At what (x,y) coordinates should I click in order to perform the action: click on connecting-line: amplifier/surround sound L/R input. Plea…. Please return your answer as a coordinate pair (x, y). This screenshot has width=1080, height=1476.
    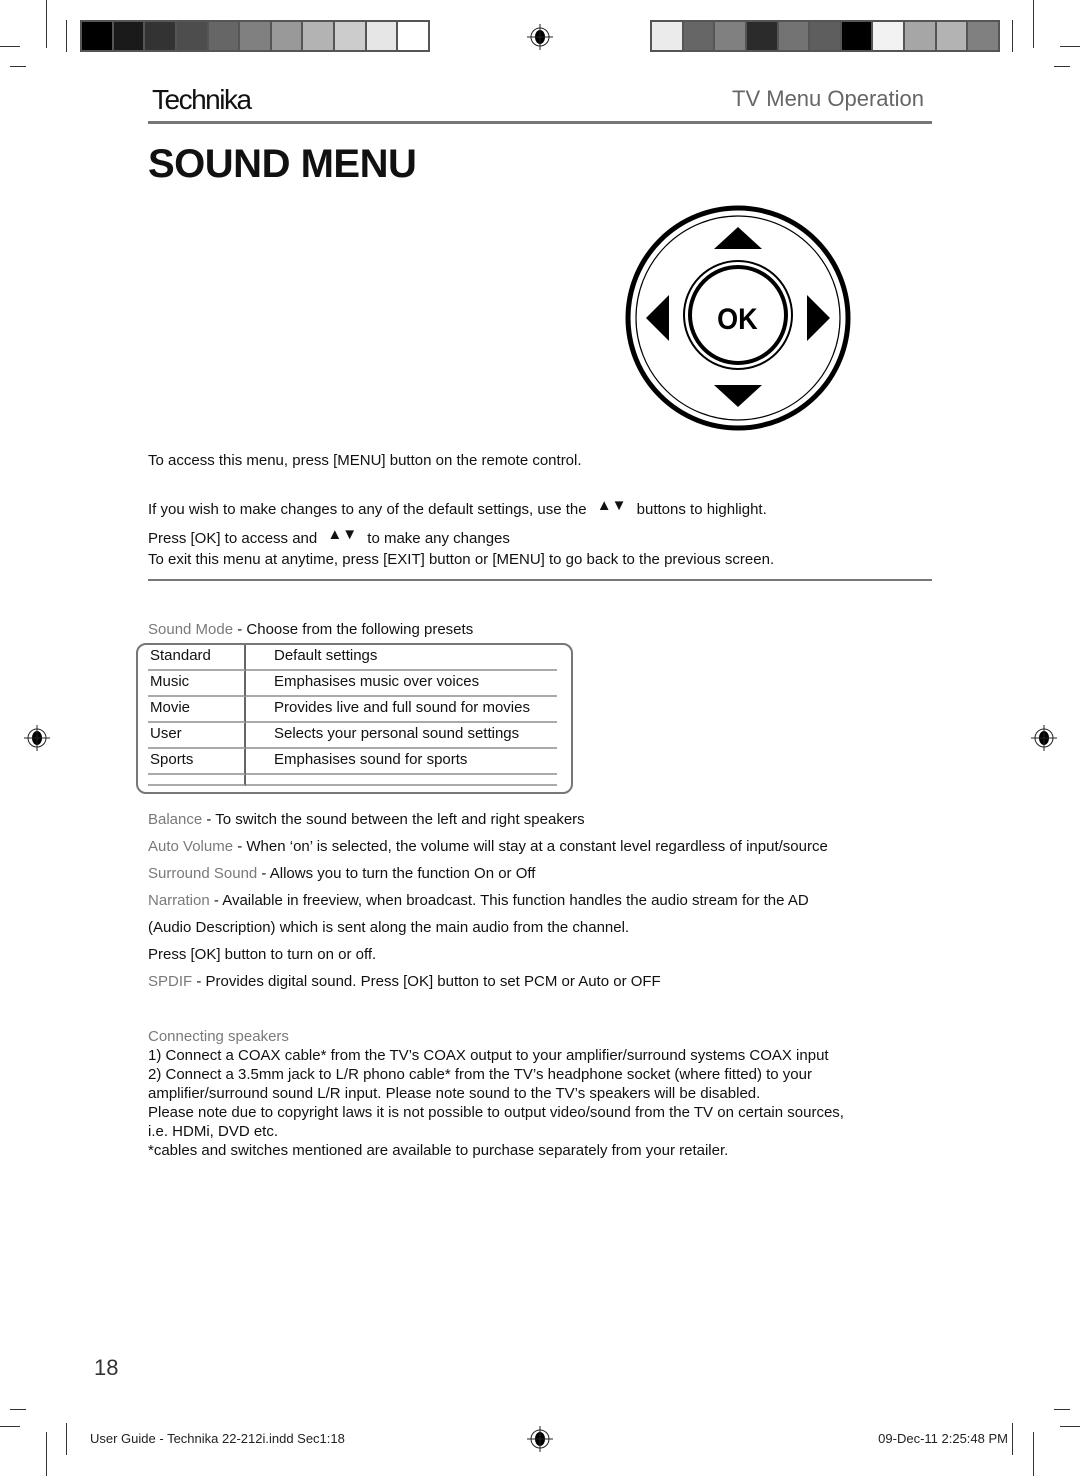
    Looking at the image, I should click on (454, 1093).